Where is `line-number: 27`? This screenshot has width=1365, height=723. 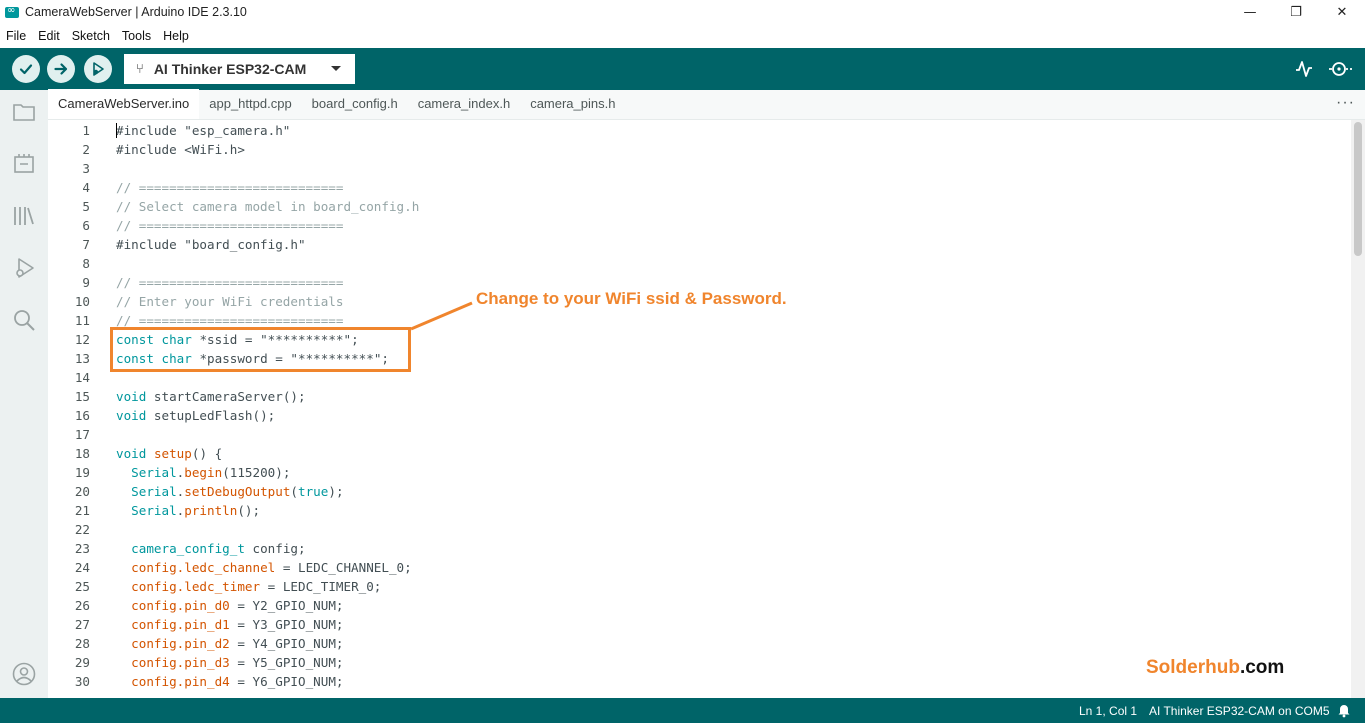
line-number: 27 is located at coordinates (82, 624).